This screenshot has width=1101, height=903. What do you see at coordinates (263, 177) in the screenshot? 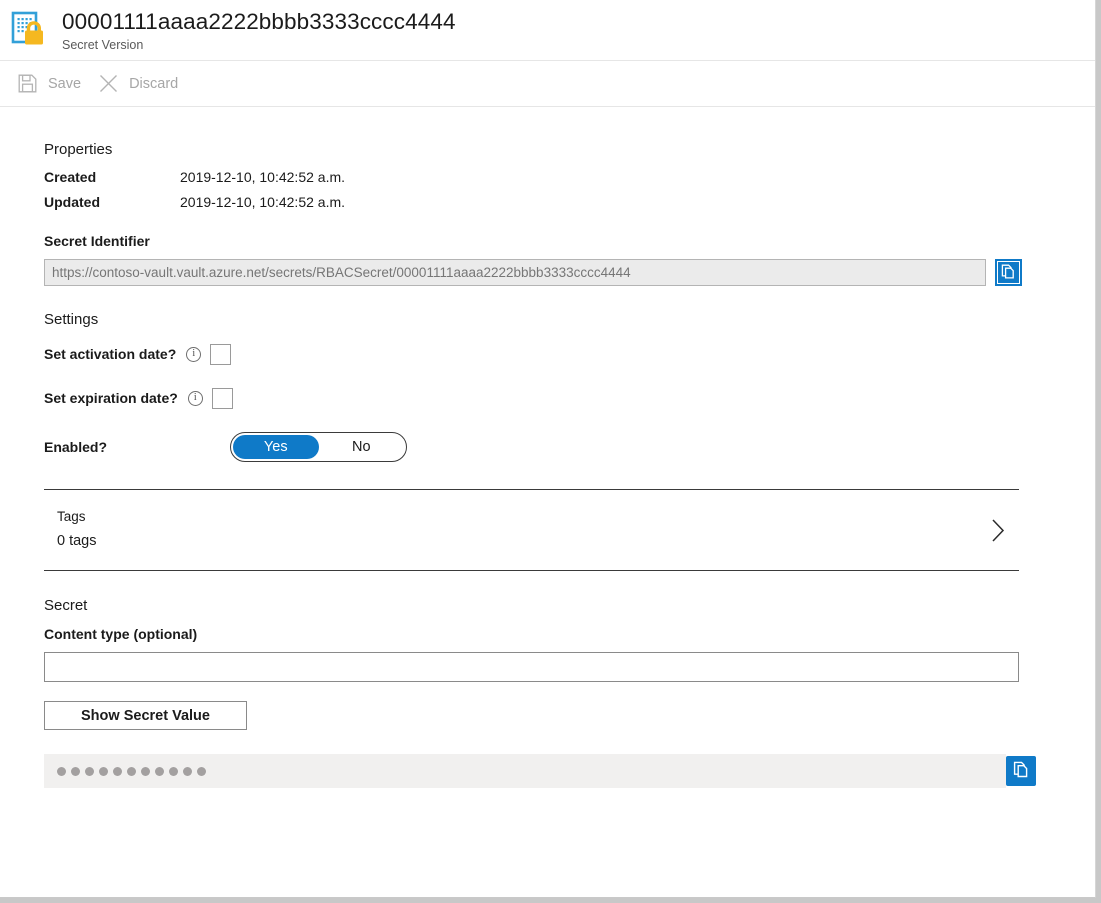
I see `created-value: 2019-12-10, 10:42:52 a.m.` at bounding box center [263, 177].